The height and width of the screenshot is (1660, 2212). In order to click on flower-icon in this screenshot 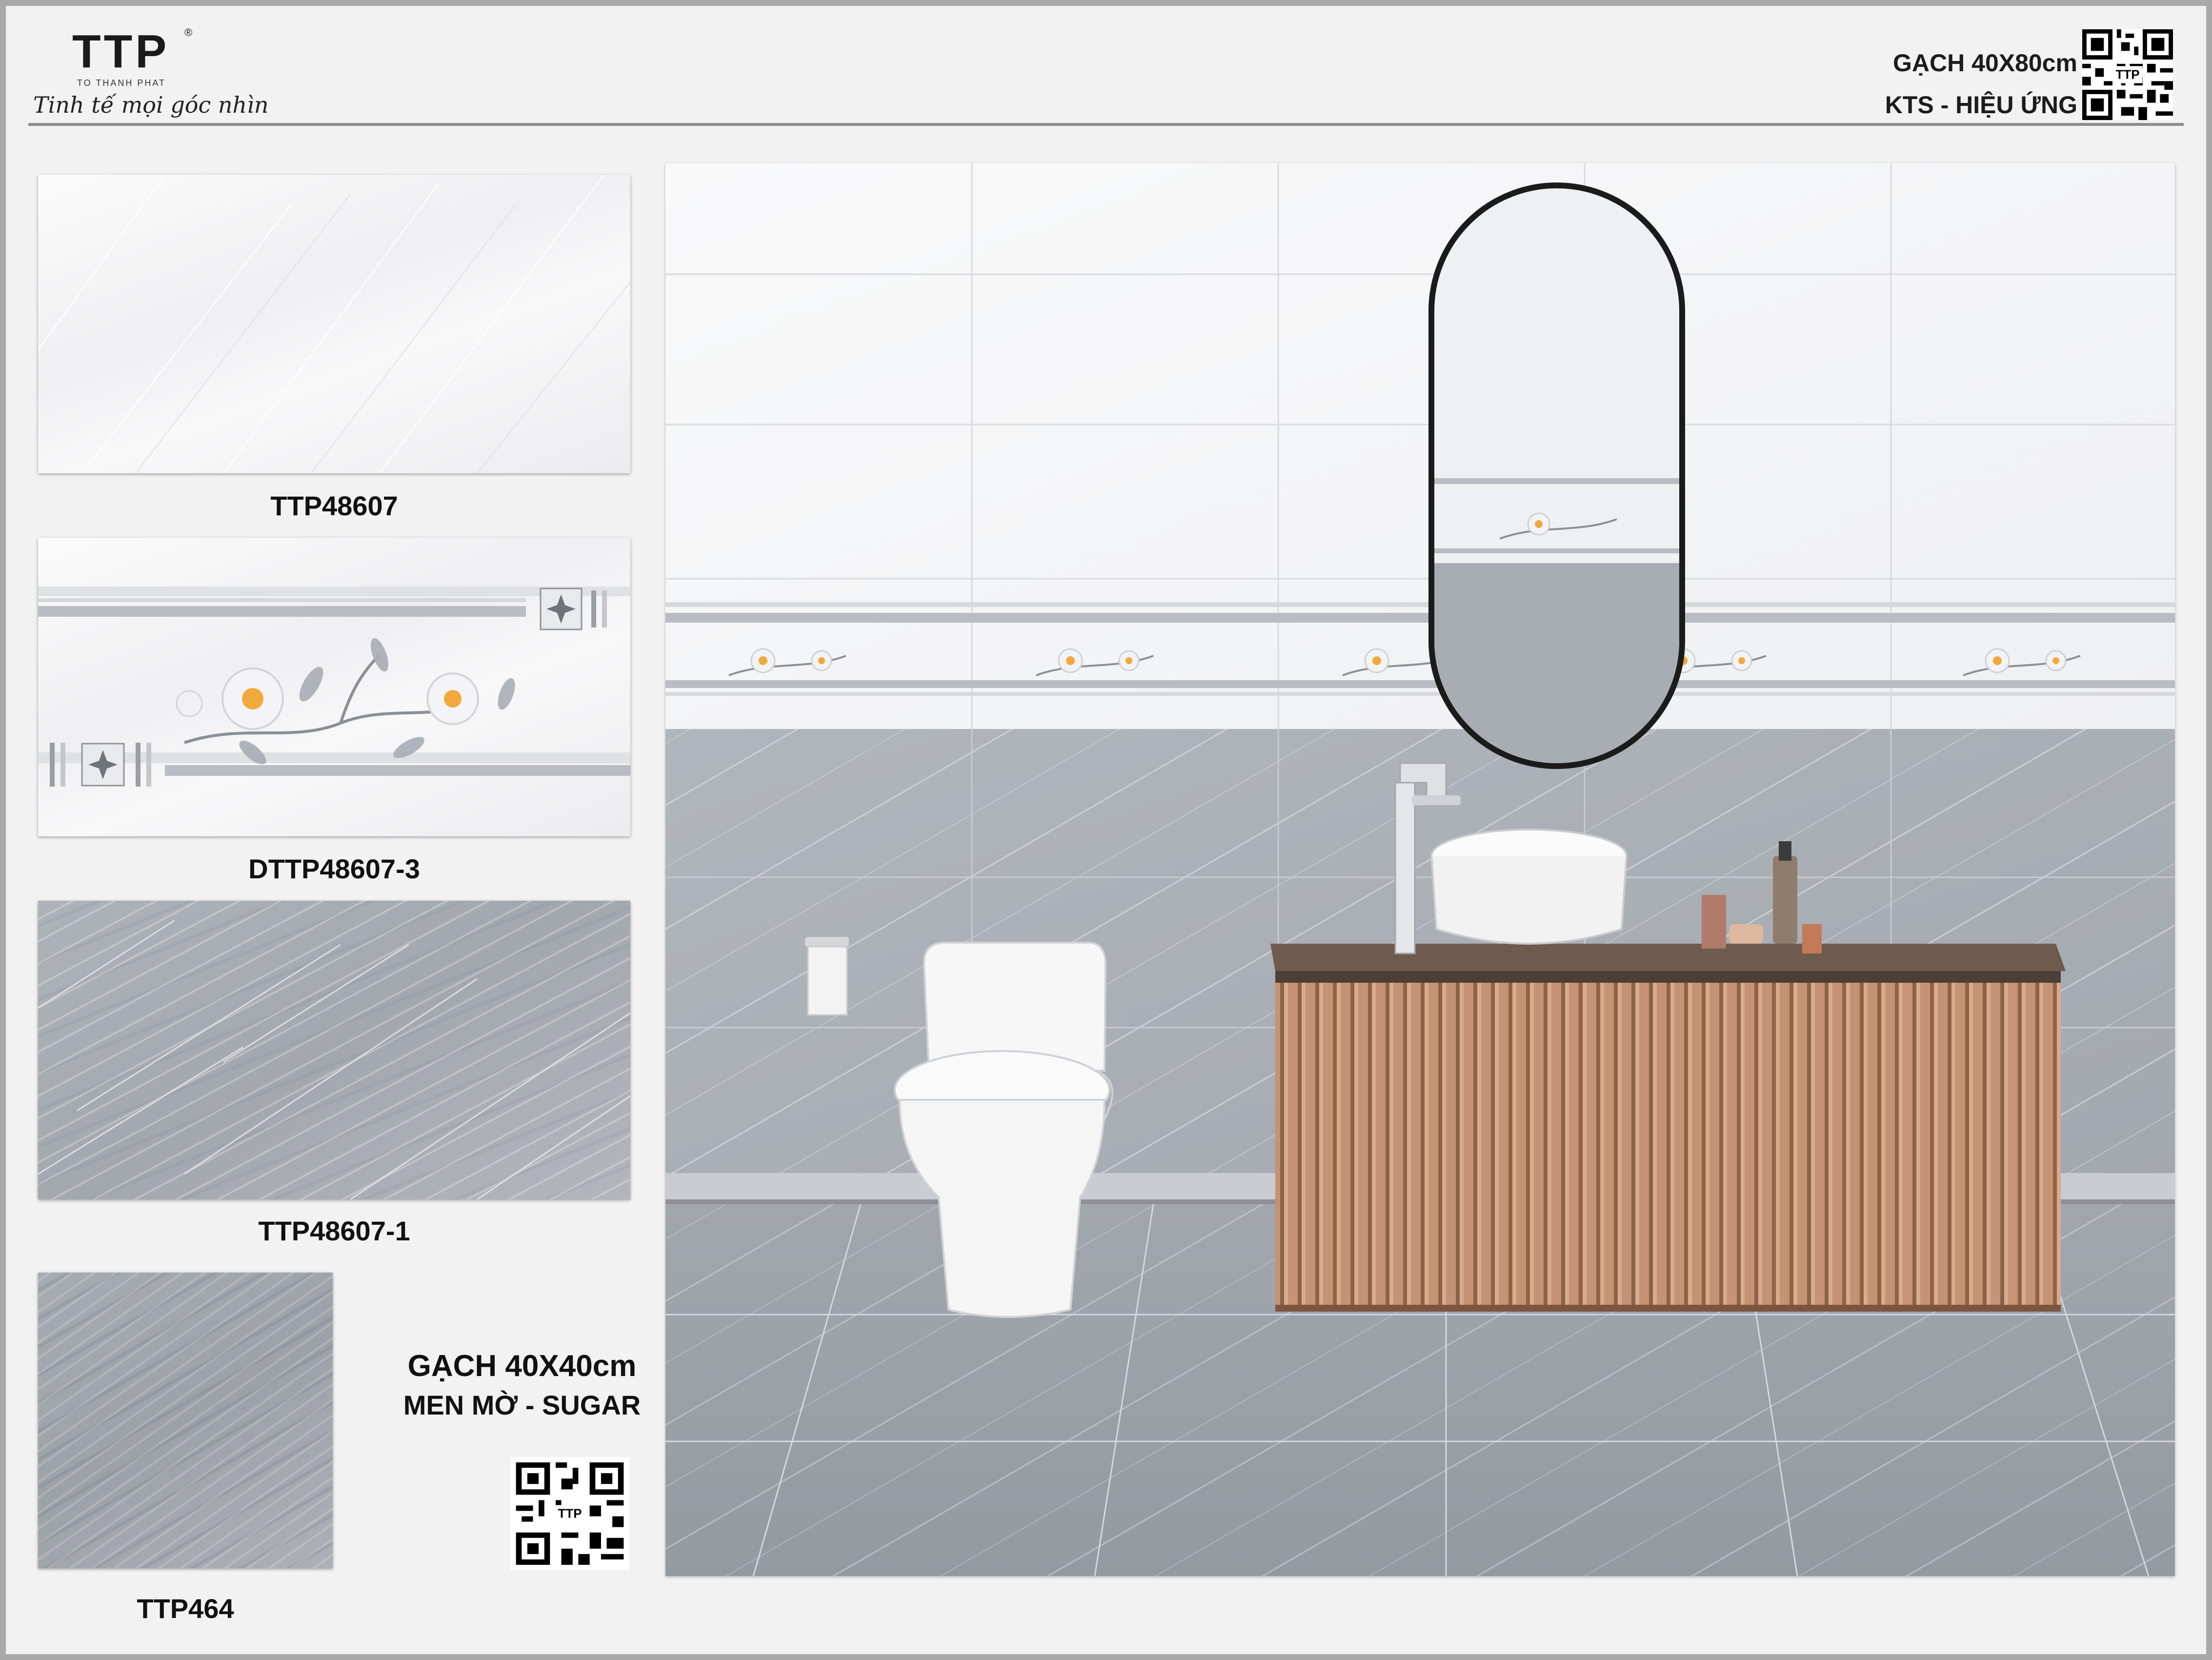, I will do `click(327, 699)`.